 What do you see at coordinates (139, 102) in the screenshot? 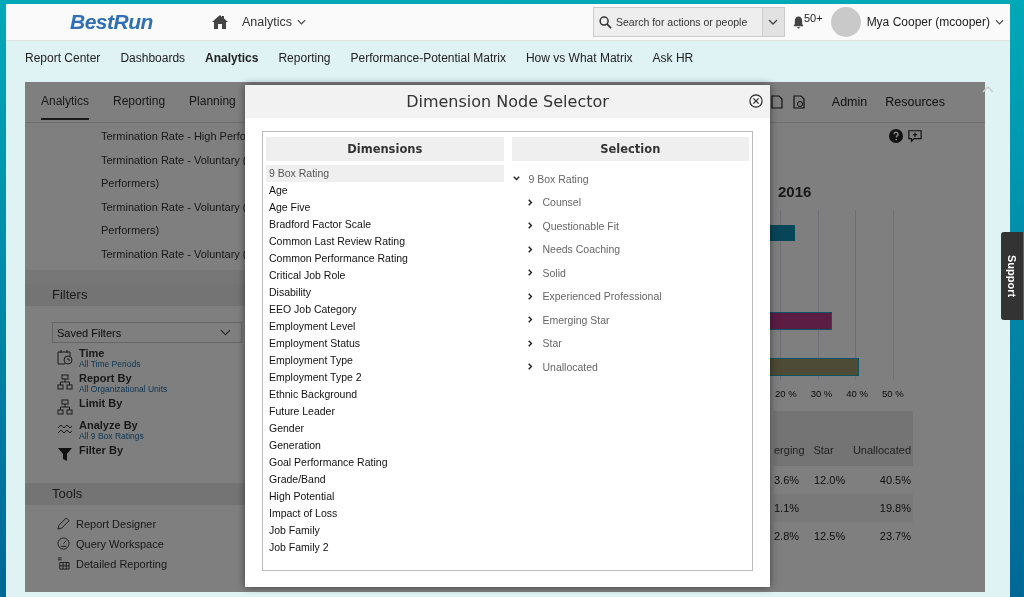
I see `tab: Reporting` at bounding box center [139, 102].